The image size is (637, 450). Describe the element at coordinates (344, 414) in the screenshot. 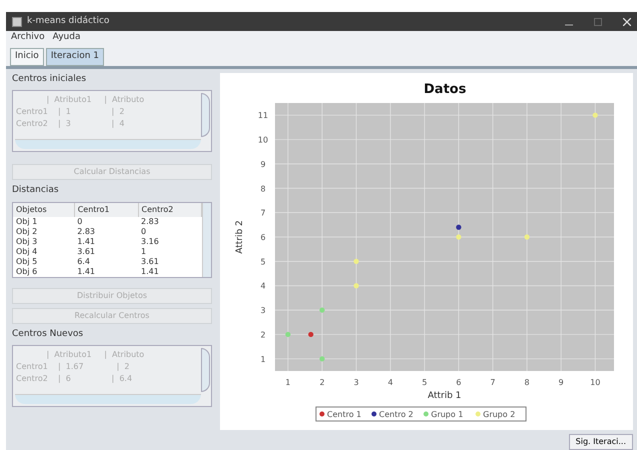

I see `legend-label: Centro 1` at that location.